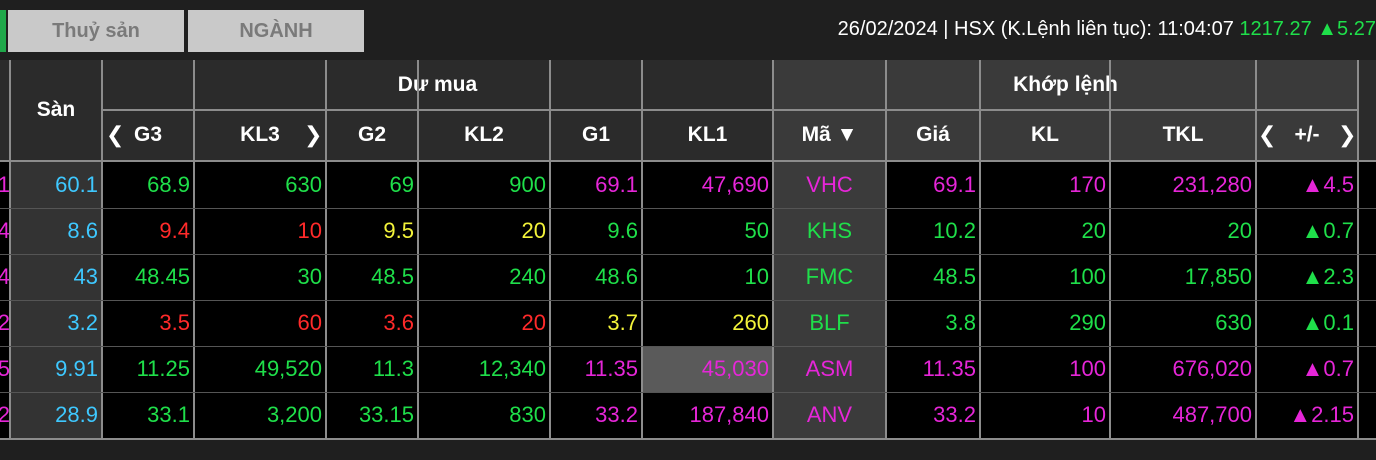 The width and height of the screenshot is (1376, 460). What do you see at coordinates (1183, 135) in the screenshot?
I see `col-header-tkl: TKL` at bounding box center [1183, 135].